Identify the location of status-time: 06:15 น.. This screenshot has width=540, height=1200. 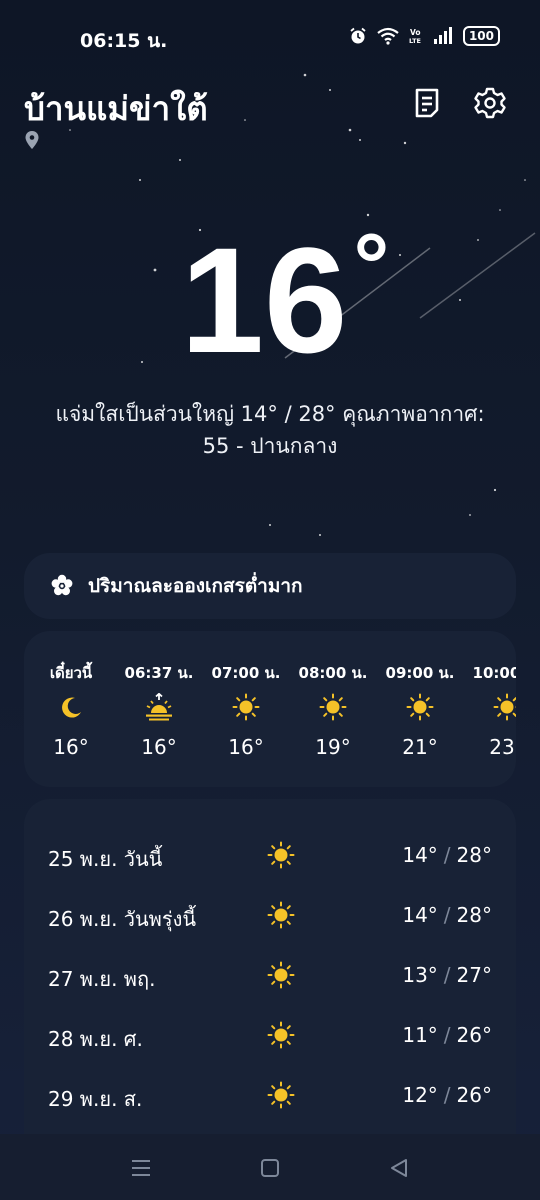
(124, 41).